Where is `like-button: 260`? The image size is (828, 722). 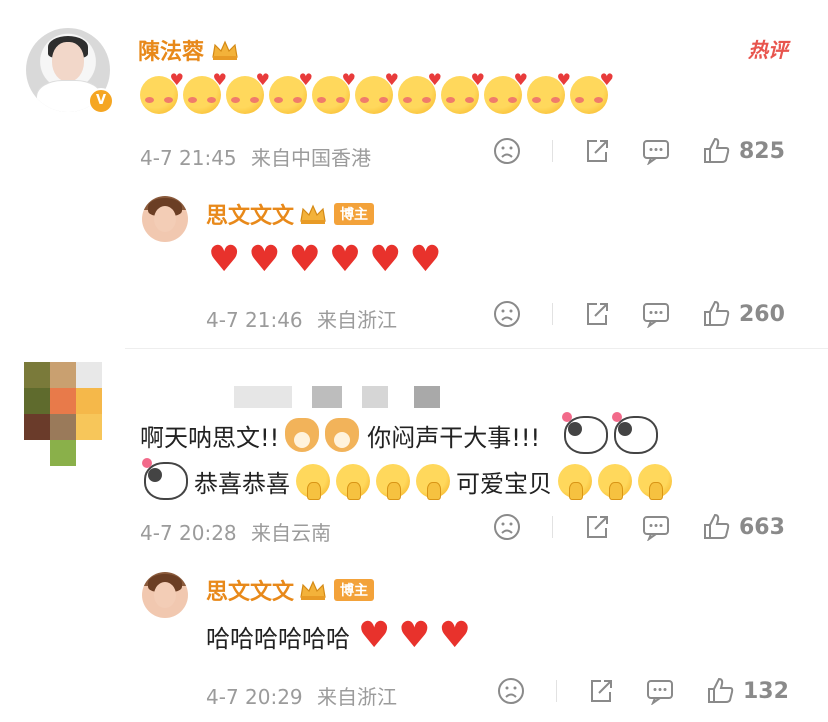
like-button: 260 is located at coordinates (743, 314).